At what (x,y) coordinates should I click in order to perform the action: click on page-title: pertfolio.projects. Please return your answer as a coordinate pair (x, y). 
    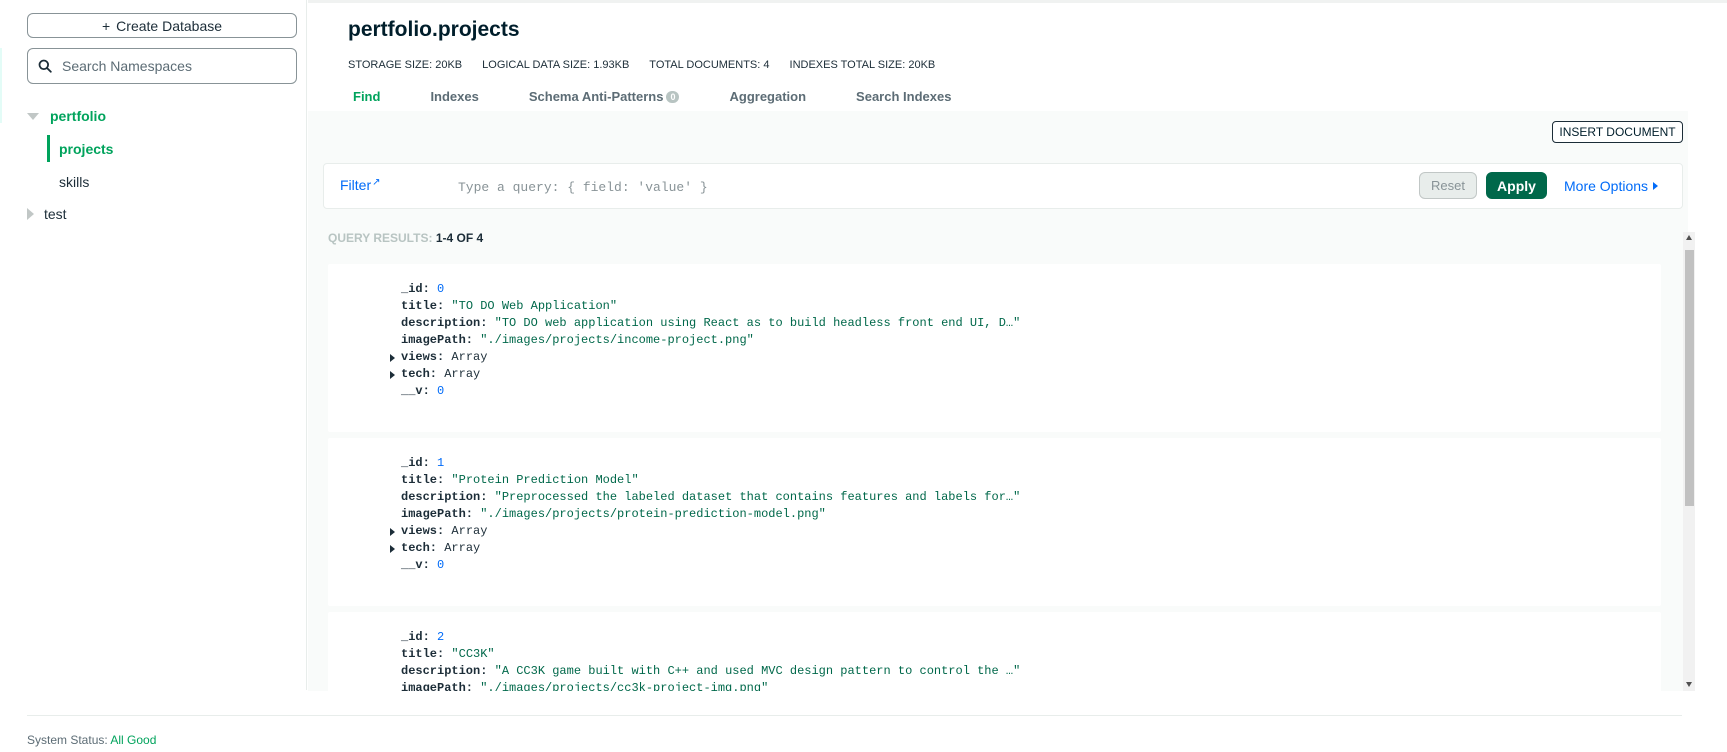
    Looking at the image, I should click on (434, 29).